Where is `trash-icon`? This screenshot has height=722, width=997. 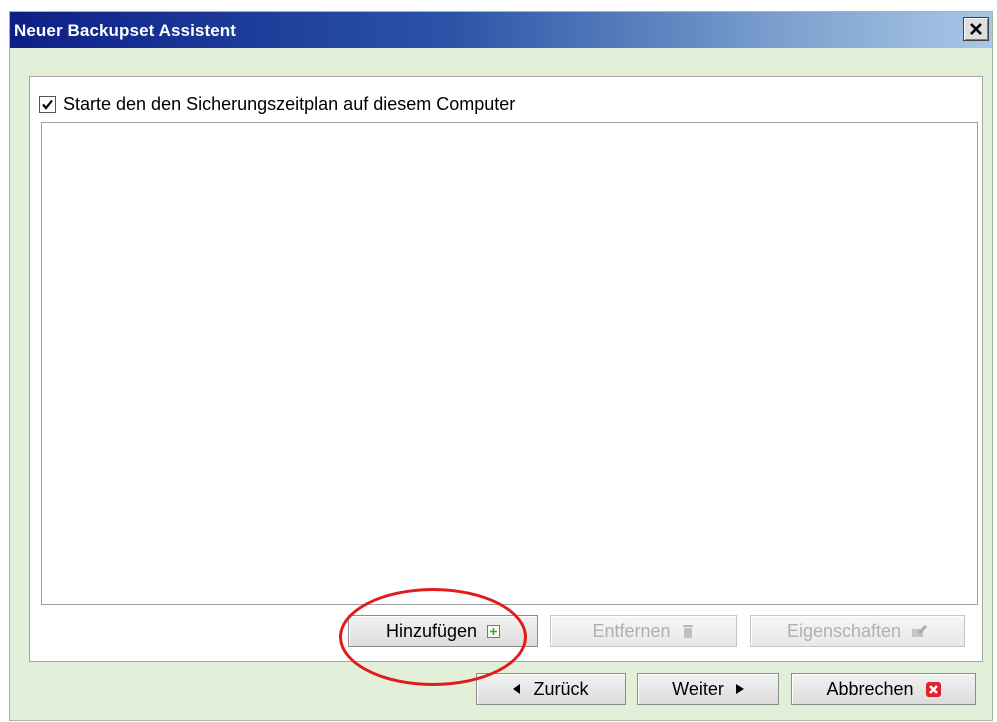 trash-icon is located at coordinates (688, 631).